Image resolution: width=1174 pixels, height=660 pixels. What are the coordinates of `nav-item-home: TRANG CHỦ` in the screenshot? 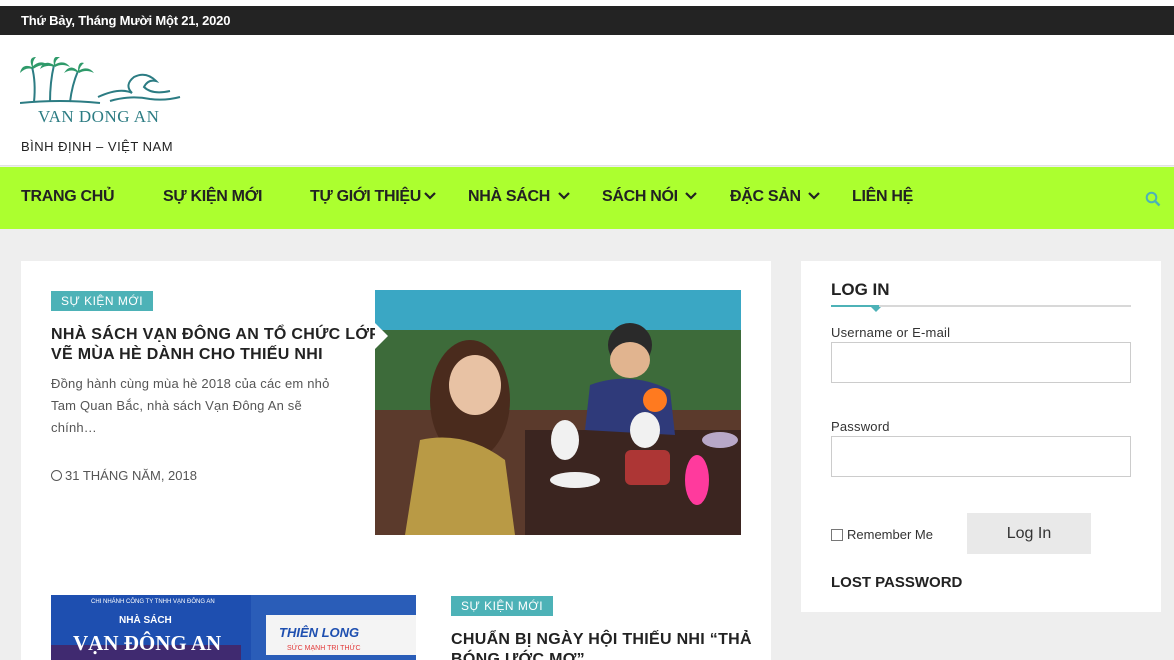 It's located at (68, 197).